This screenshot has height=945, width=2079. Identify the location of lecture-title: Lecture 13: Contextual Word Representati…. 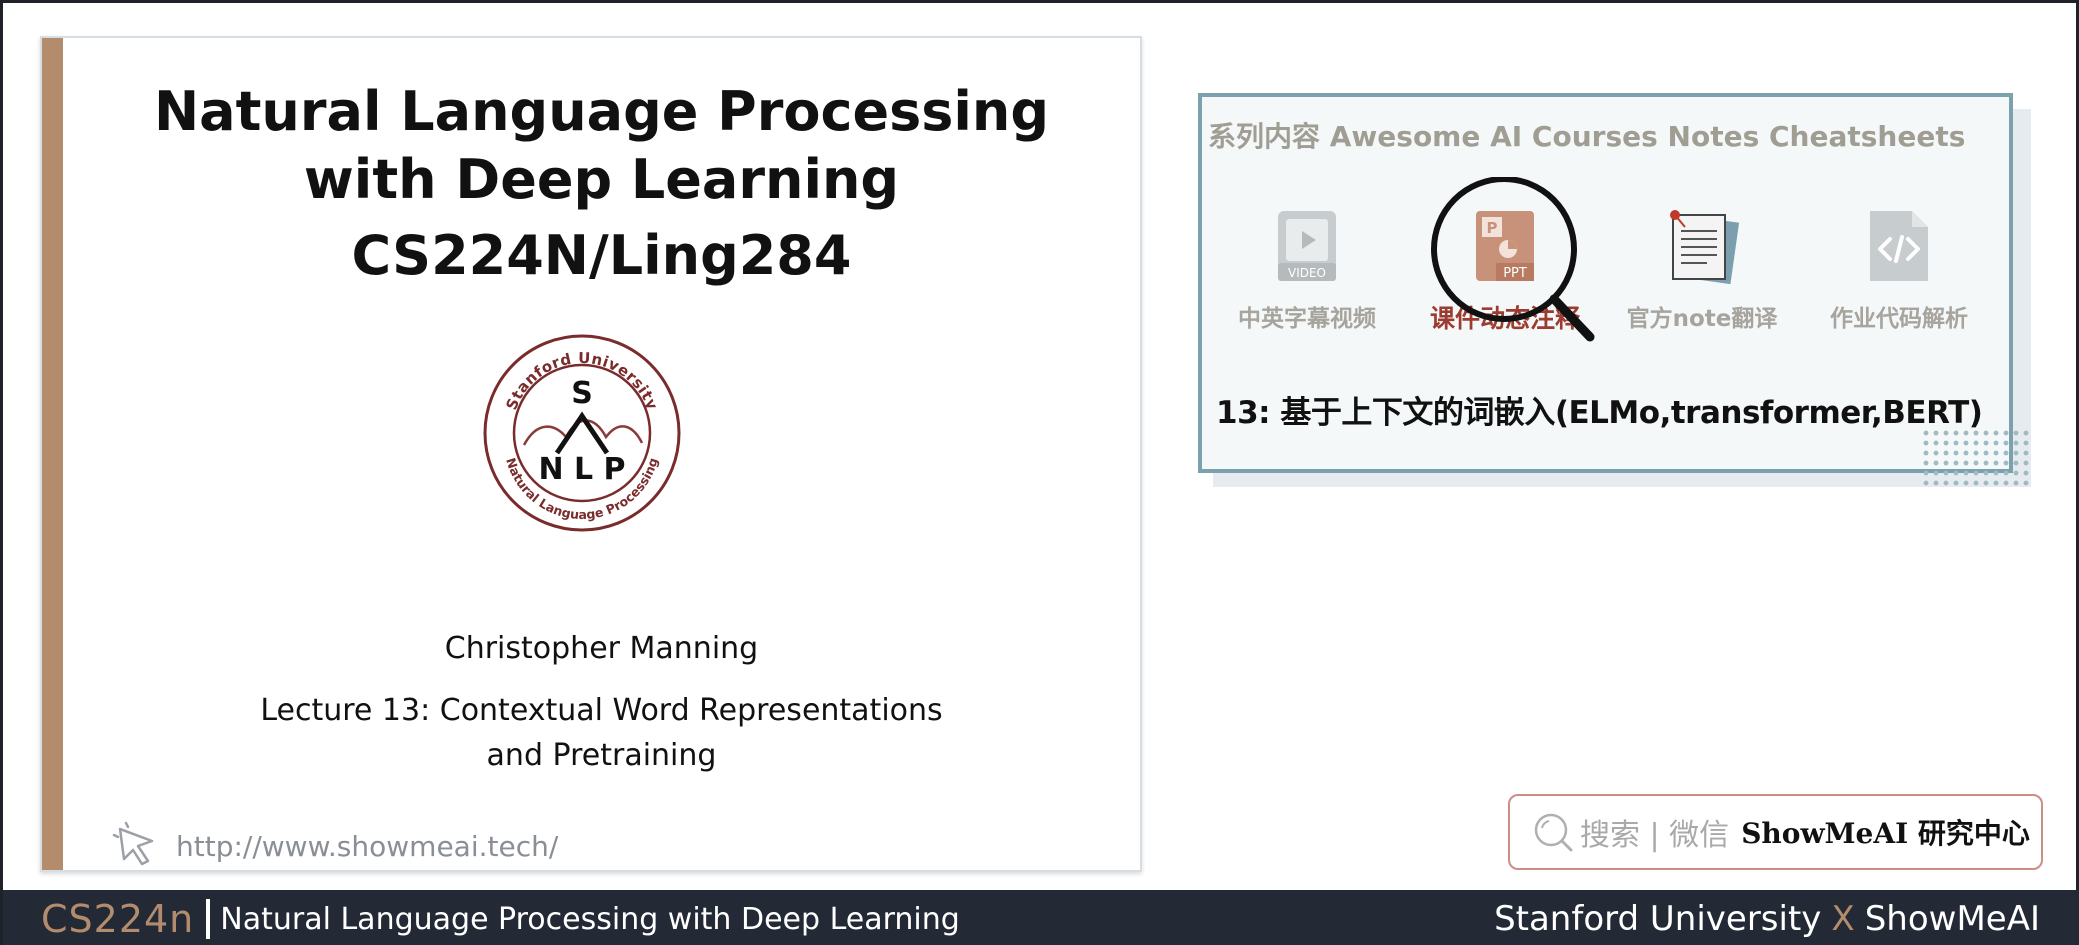
(601, 733).